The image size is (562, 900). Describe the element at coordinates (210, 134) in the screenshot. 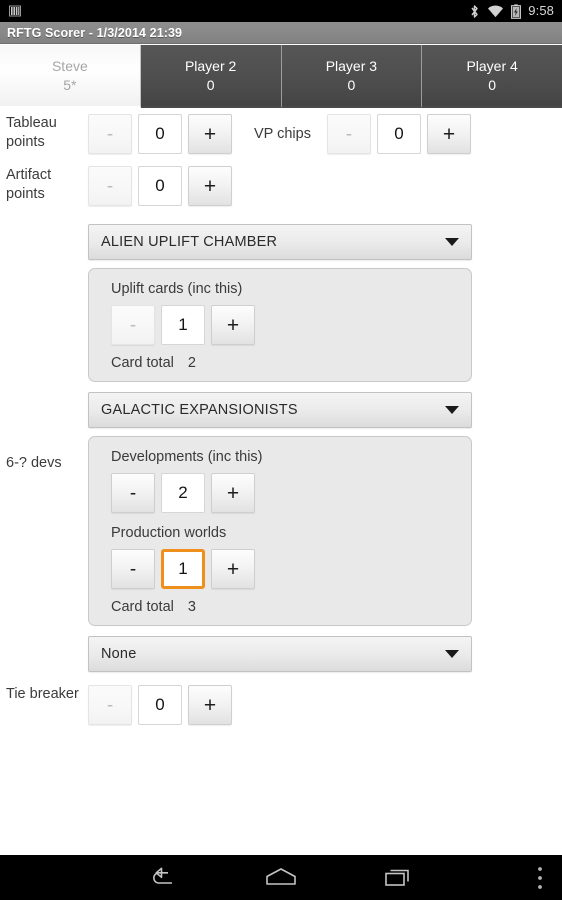

I see `tableau-points-increment-button: +` at that location.